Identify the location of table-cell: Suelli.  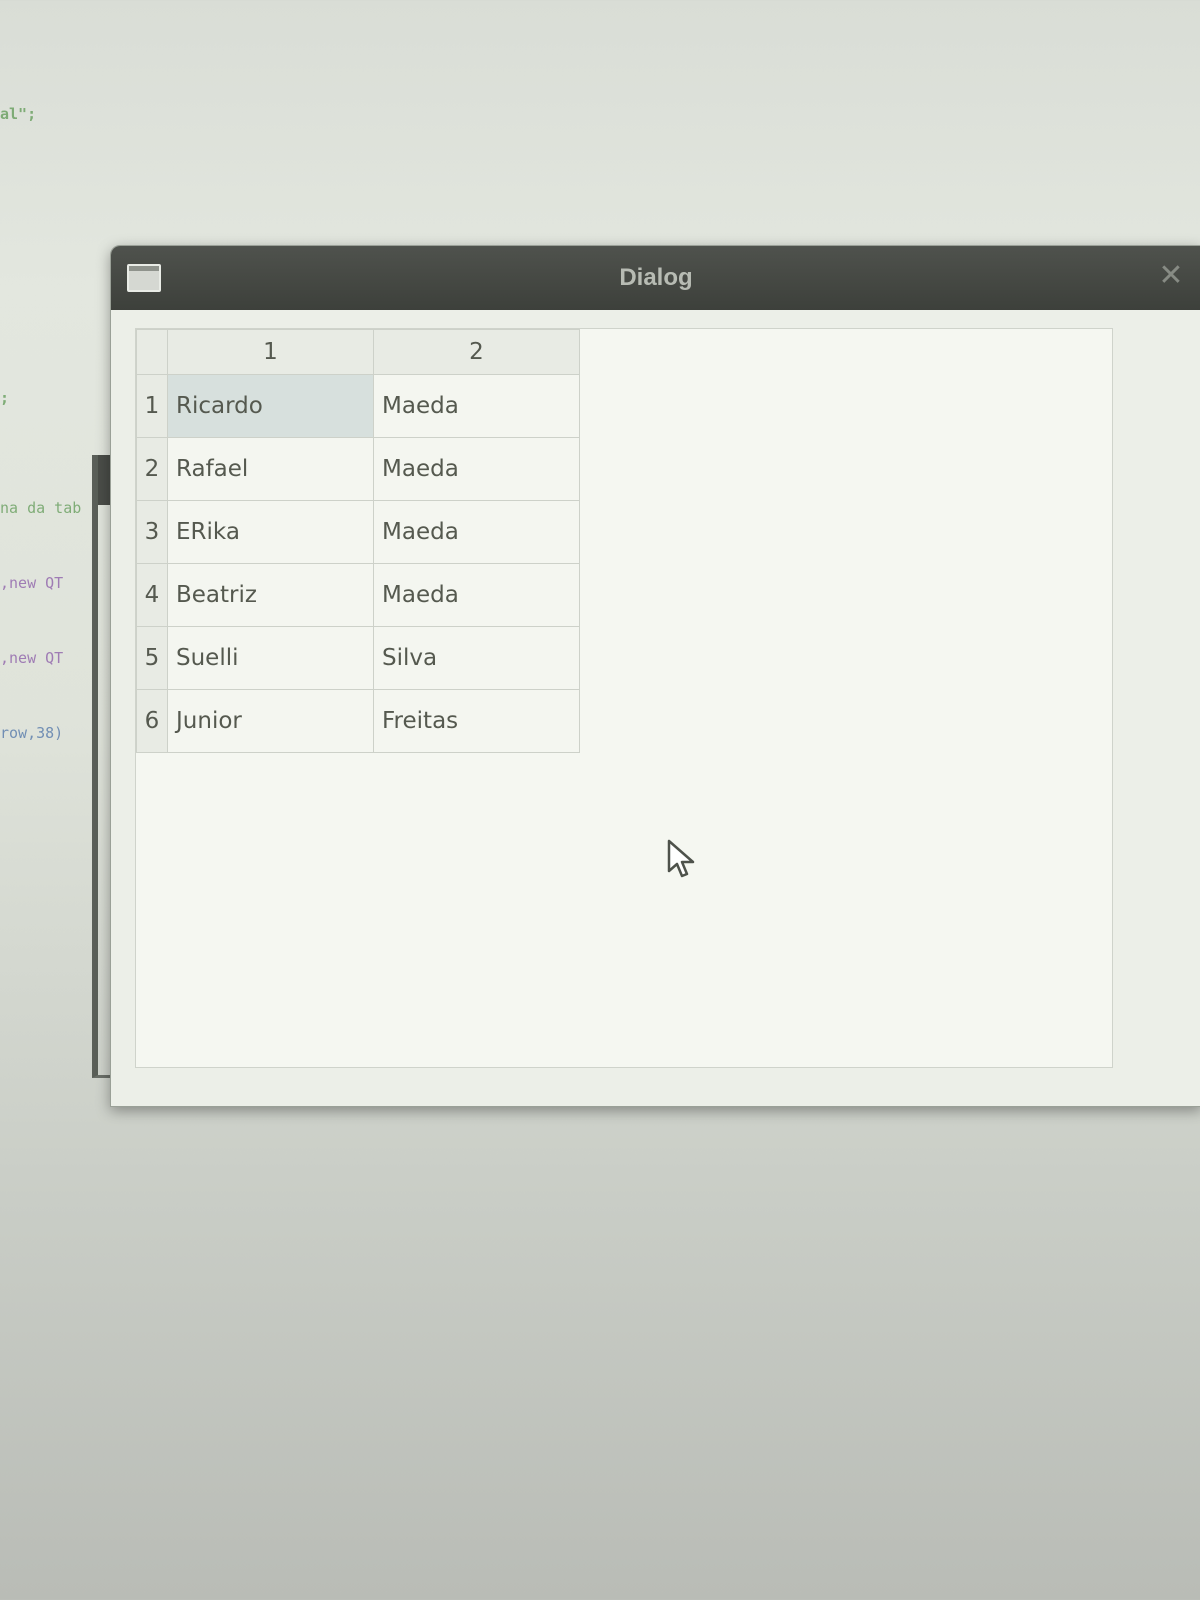
(270, 658).